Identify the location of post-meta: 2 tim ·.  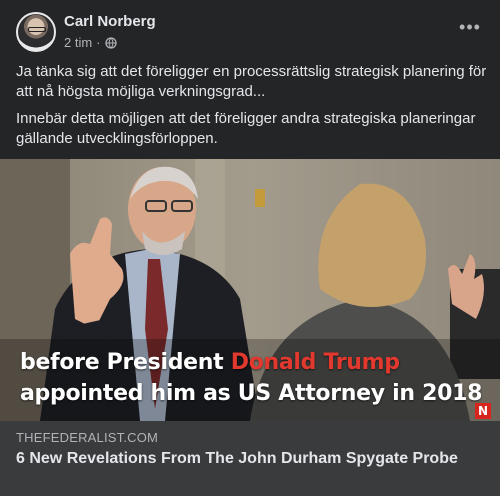
(90, 42).